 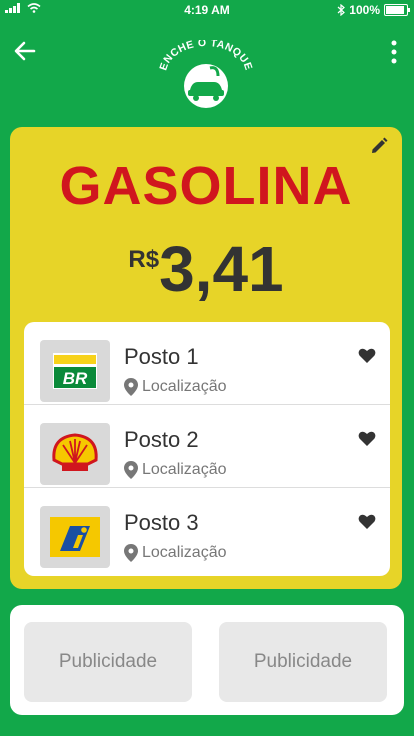 I want to click on station-row-posto-2: Posto 2 Localização, so click(x=207, y=446).